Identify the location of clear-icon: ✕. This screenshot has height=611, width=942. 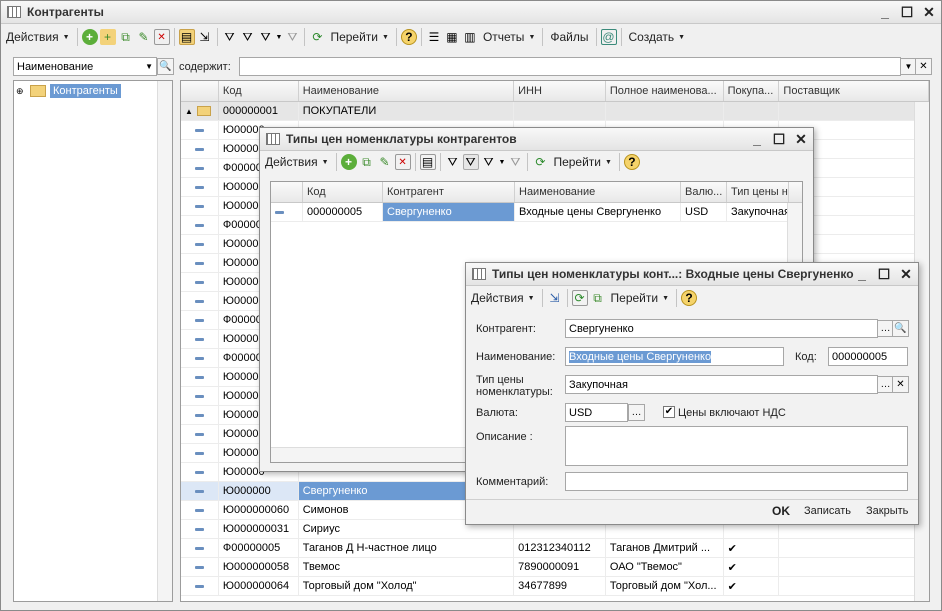
(900, 384).